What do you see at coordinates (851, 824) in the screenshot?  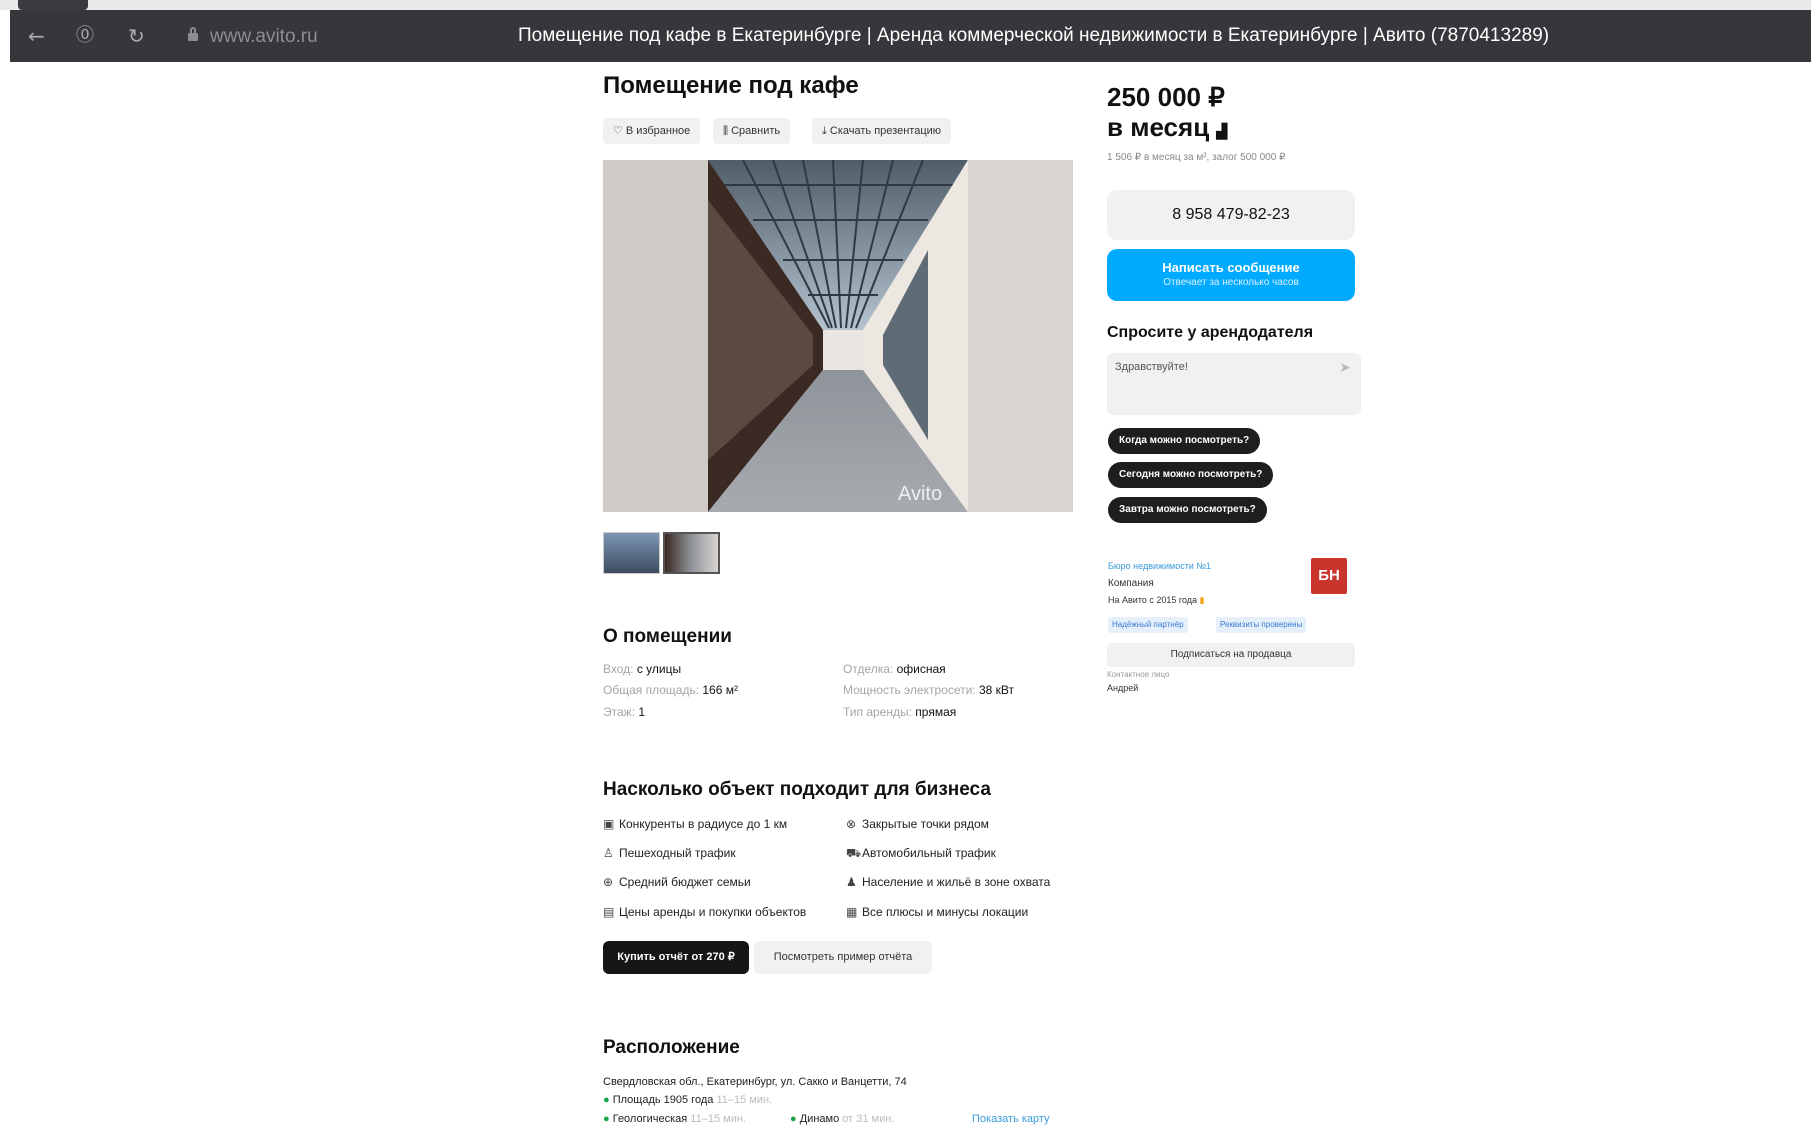 I see `closed-circle-icon: ⊗` at bounding box center [851, 824].